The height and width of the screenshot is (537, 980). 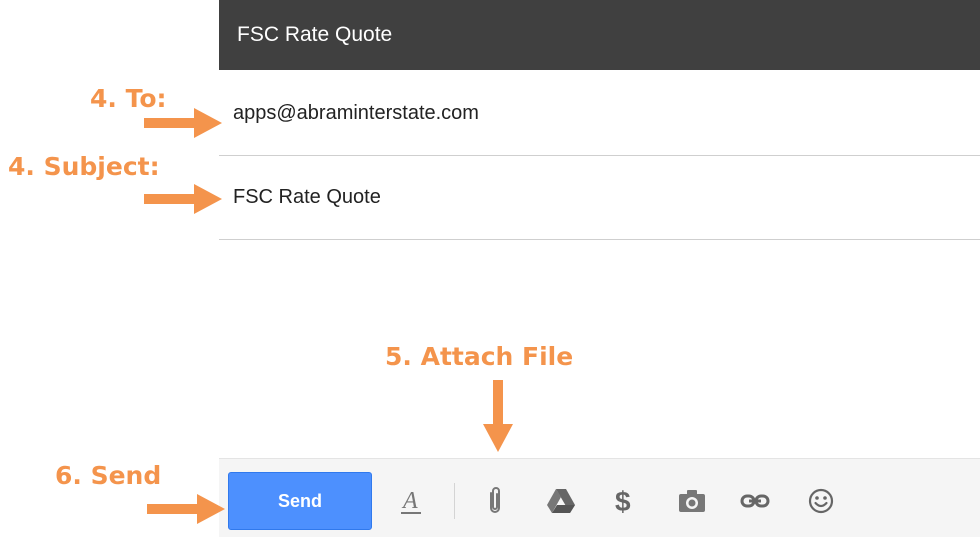 I want to click on annotation-attach-arrow, so click(x=498, y=416).